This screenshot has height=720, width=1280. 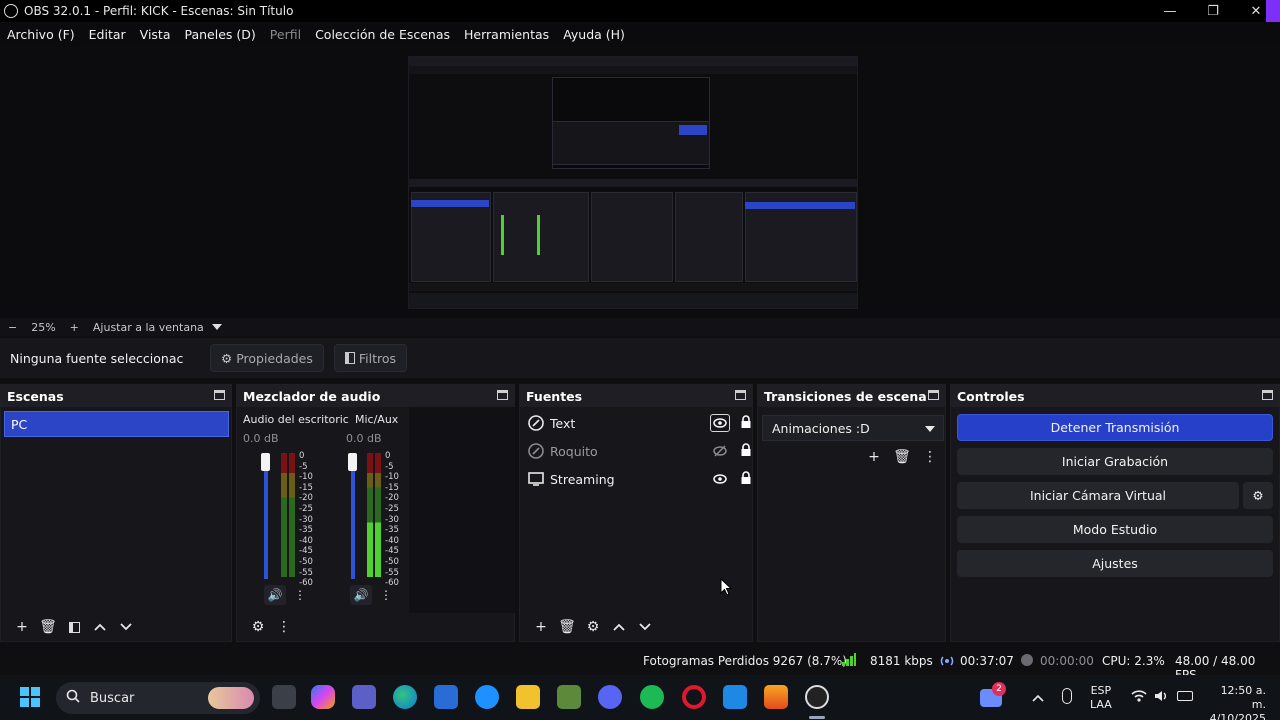 What do you see at coordinates (902, 457) in the screenshot?
I see `remove-transition-button: 🗑` at bounding box center [902, 457].